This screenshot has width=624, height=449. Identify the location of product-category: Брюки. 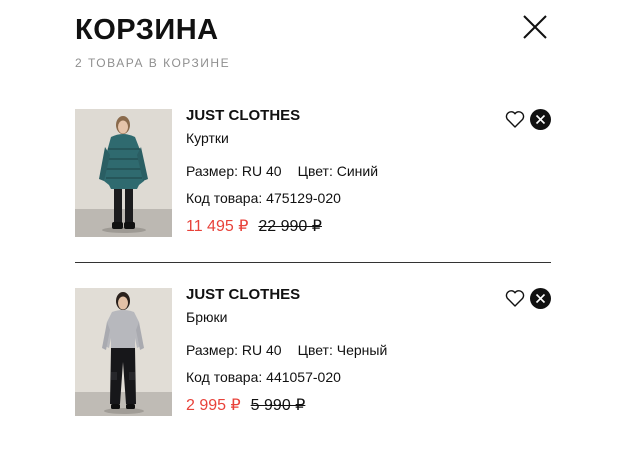
(207, 317).